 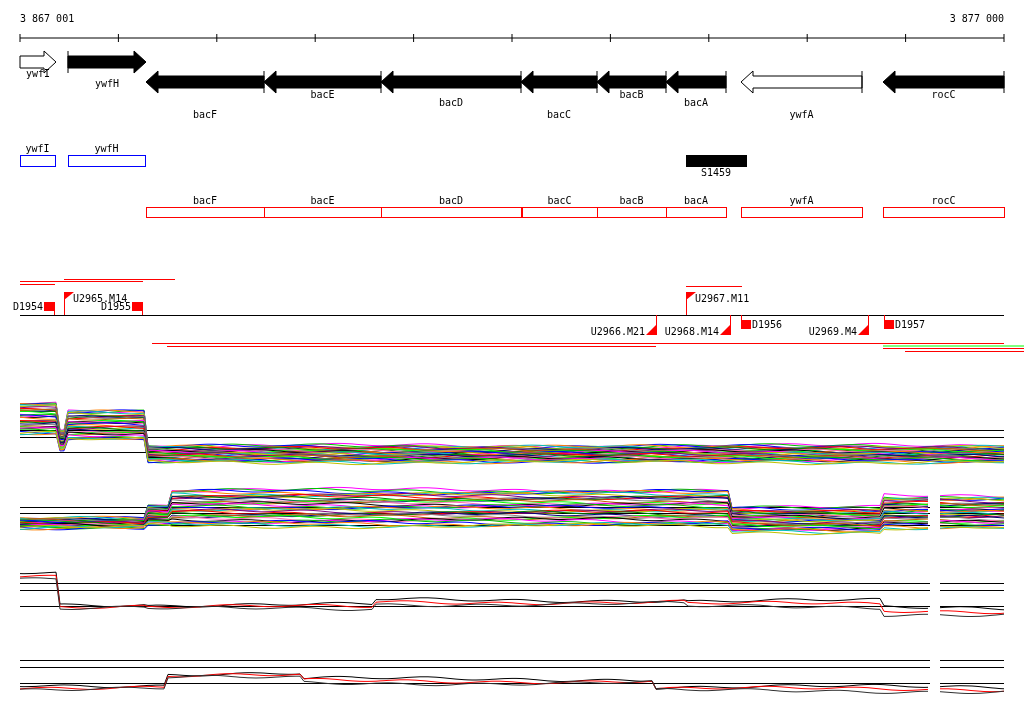 I want to click on gene-label: rocC, so click(x=943, y=94).